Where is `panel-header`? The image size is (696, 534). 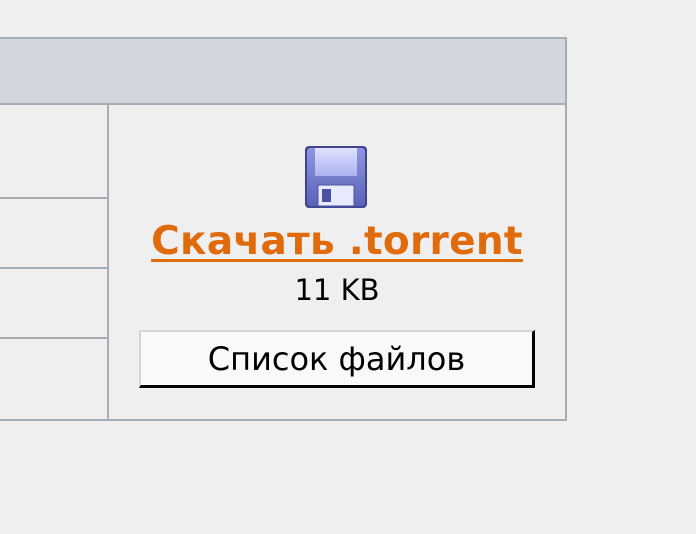
panel-header is located at coordinates (282, 72).